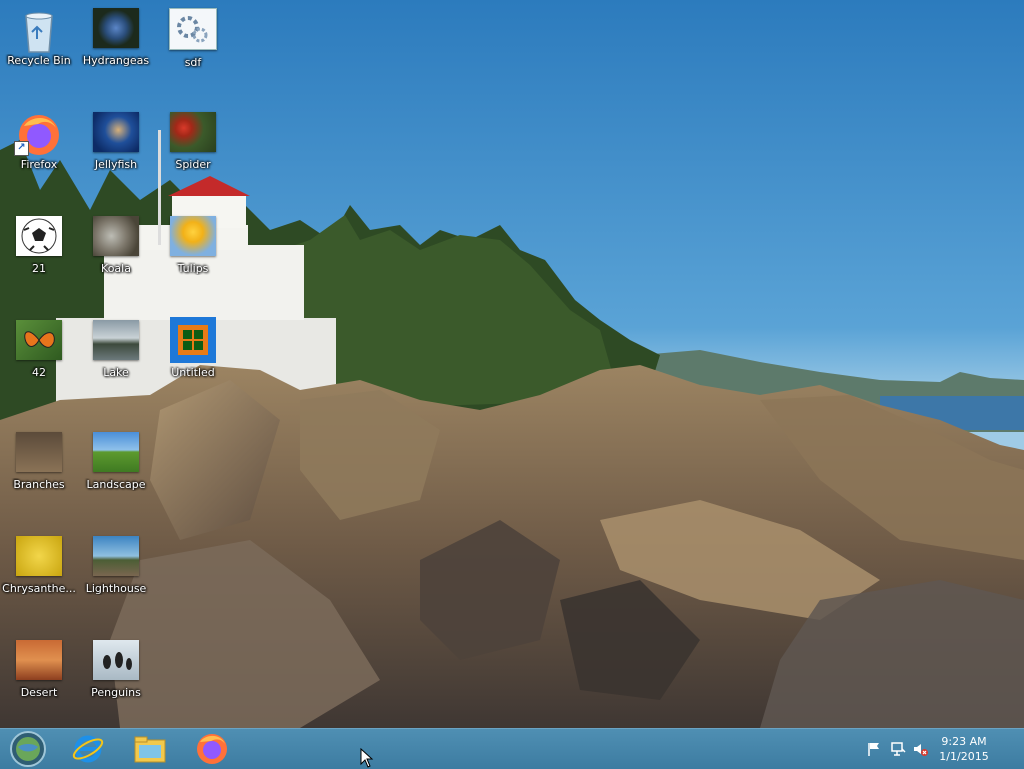 This screenshot has width=1024, height=769. I want to click on desktop-icon-jellyfish: Jellyfish, so click(116, 152).